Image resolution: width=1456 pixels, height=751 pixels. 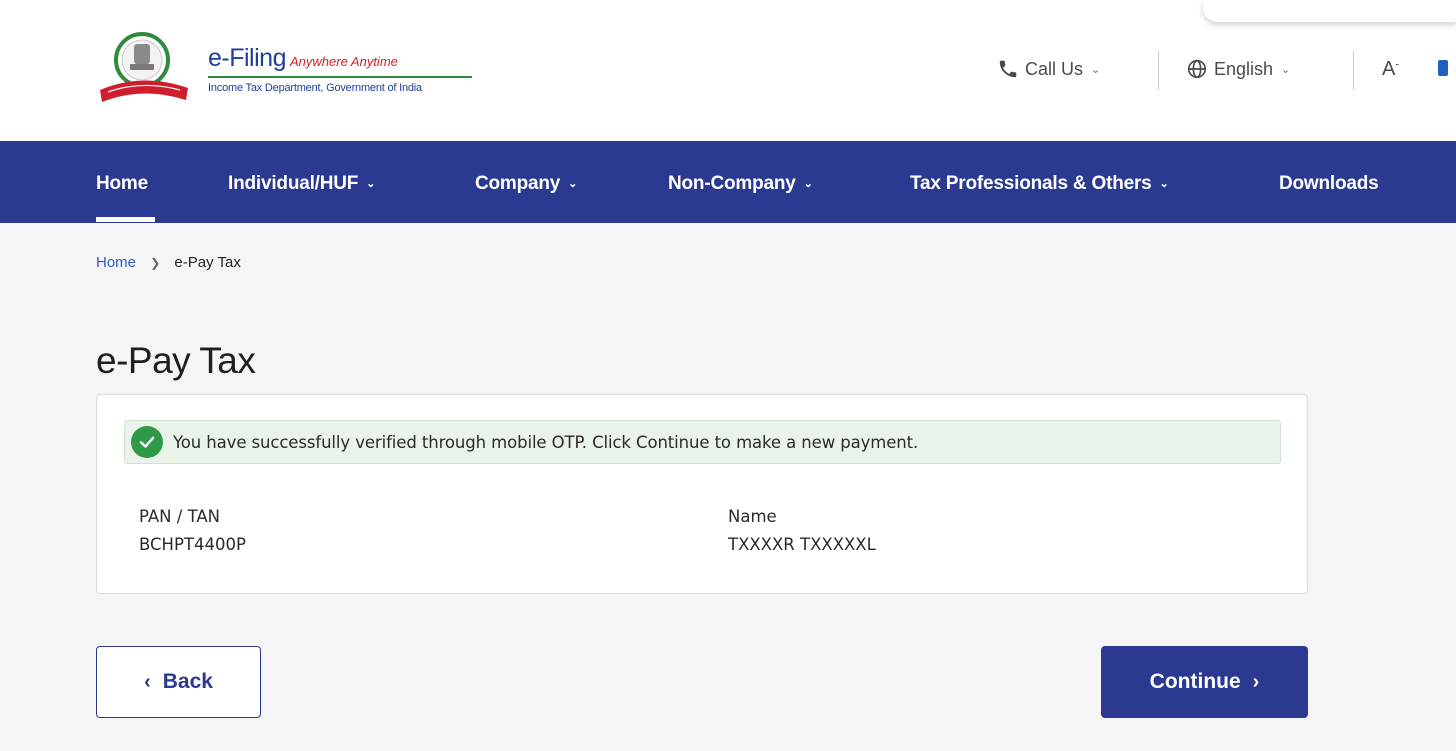 I want to click on chevron-left-icon: ‹, so click(x=147, y=681).